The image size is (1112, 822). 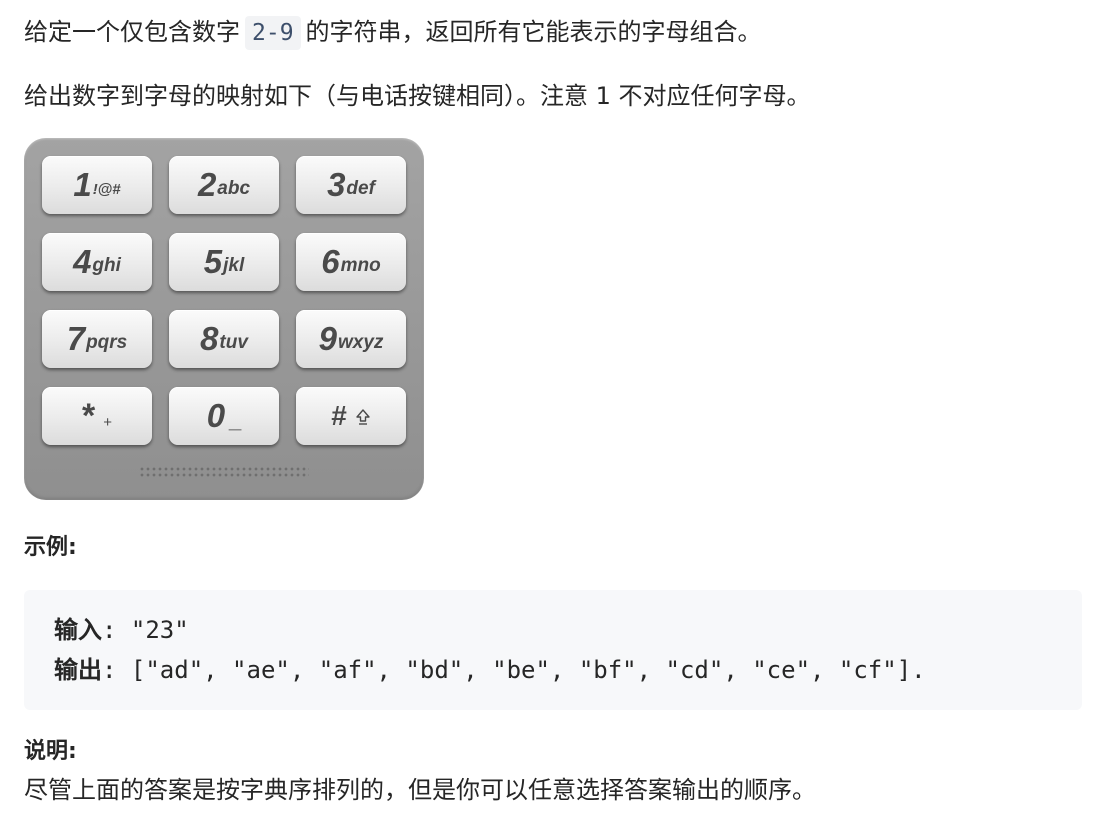 I want to click on mapping-note: 给出数字到字母的映射如下（与电话按键相同）。注意 1 不对应任何字母。, so click(x=417, y=96).